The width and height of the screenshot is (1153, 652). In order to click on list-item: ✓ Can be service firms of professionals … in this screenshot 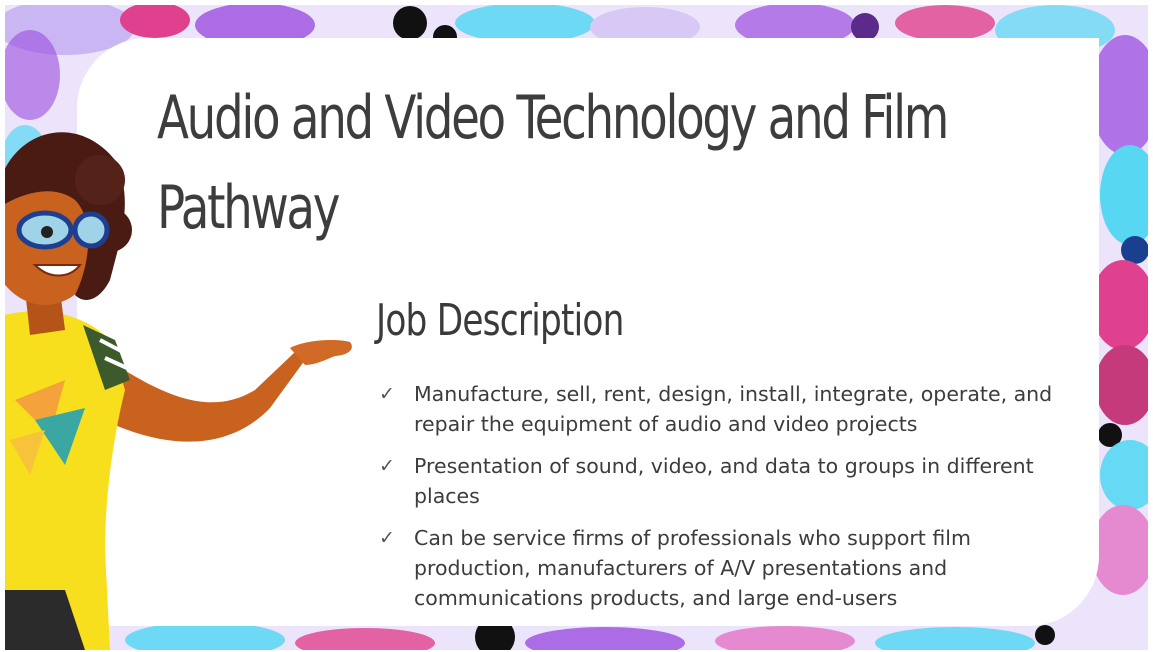, I will do `click(722, 568)`.